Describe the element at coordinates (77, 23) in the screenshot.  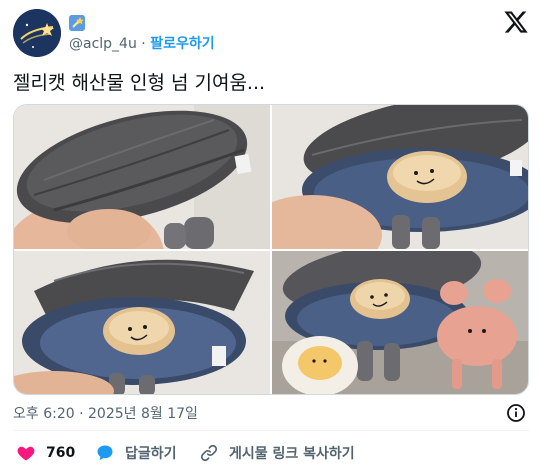
I see `star-emoji-icon` at that location.